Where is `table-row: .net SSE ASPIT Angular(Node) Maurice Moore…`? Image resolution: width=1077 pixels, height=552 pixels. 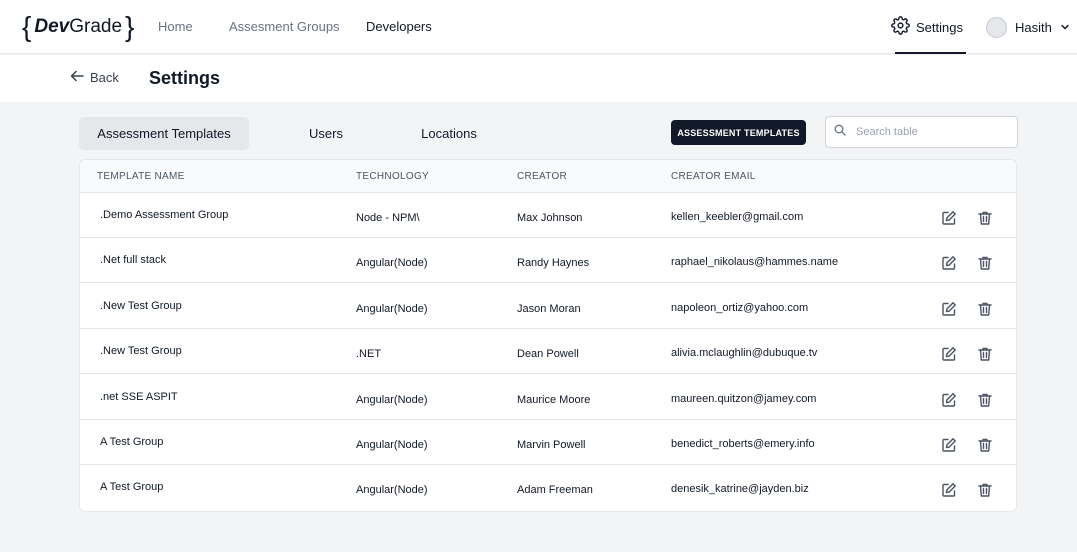 table-row: .net SSE ASPIT Angular(Node) Maurice Moore… is located at coordinates (548, 397).